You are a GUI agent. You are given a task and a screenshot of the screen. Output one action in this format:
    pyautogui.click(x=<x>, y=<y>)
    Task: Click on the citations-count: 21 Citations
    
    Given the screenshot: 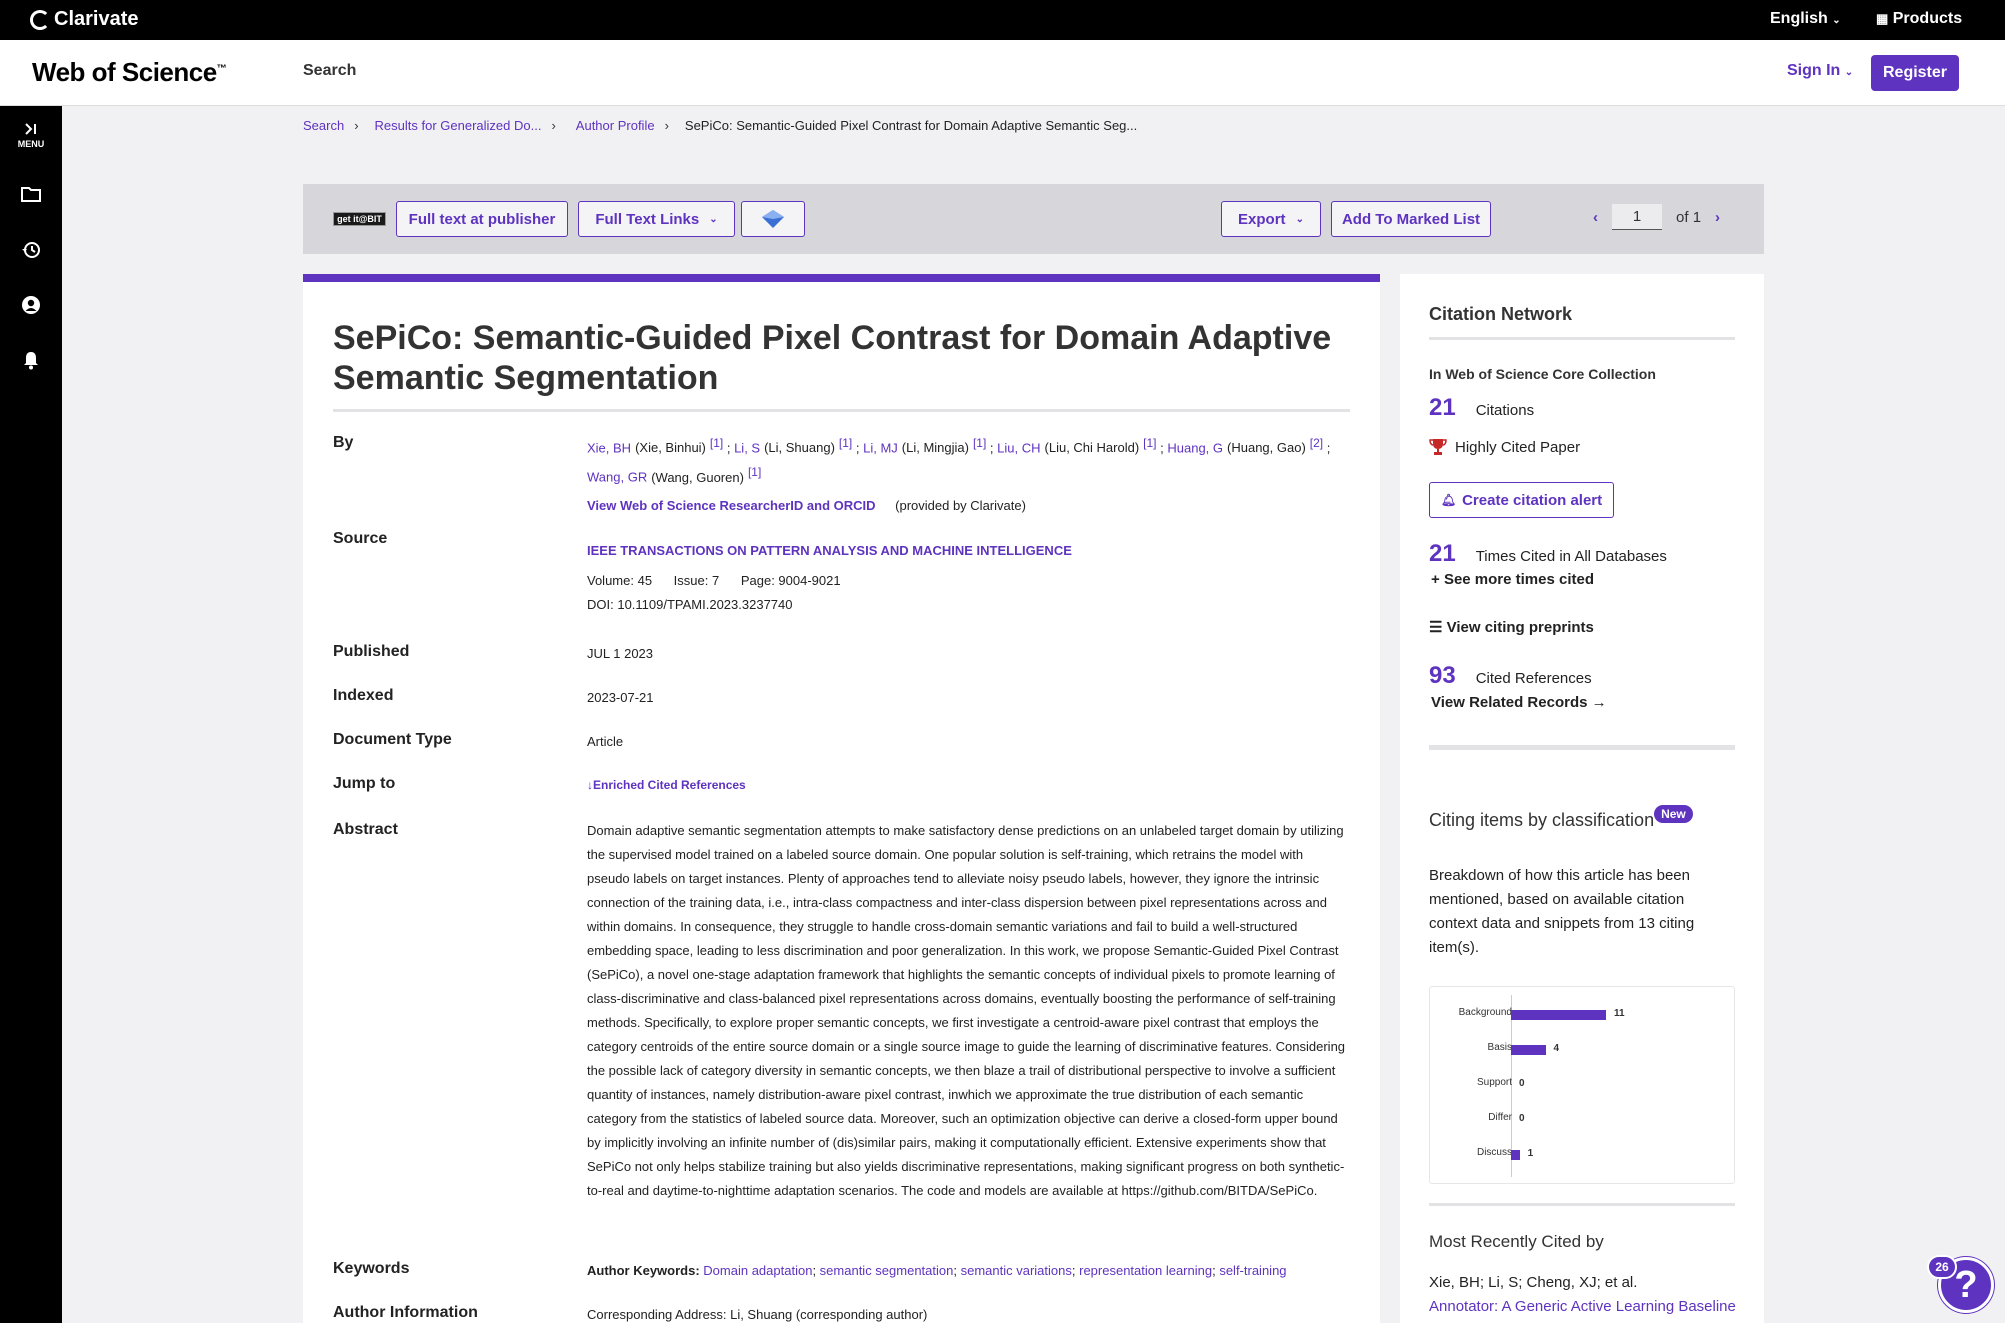 What is the action you would take?
    pyautogui.click(x=1481, y=408)
    